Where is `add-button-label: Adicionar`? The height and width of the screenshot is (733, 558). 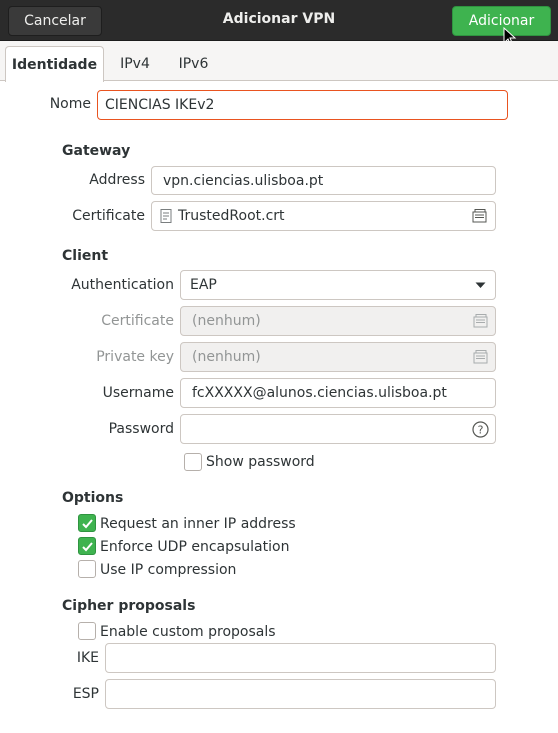
add-button-label: Adicionar is located at coordinates (501, 21).